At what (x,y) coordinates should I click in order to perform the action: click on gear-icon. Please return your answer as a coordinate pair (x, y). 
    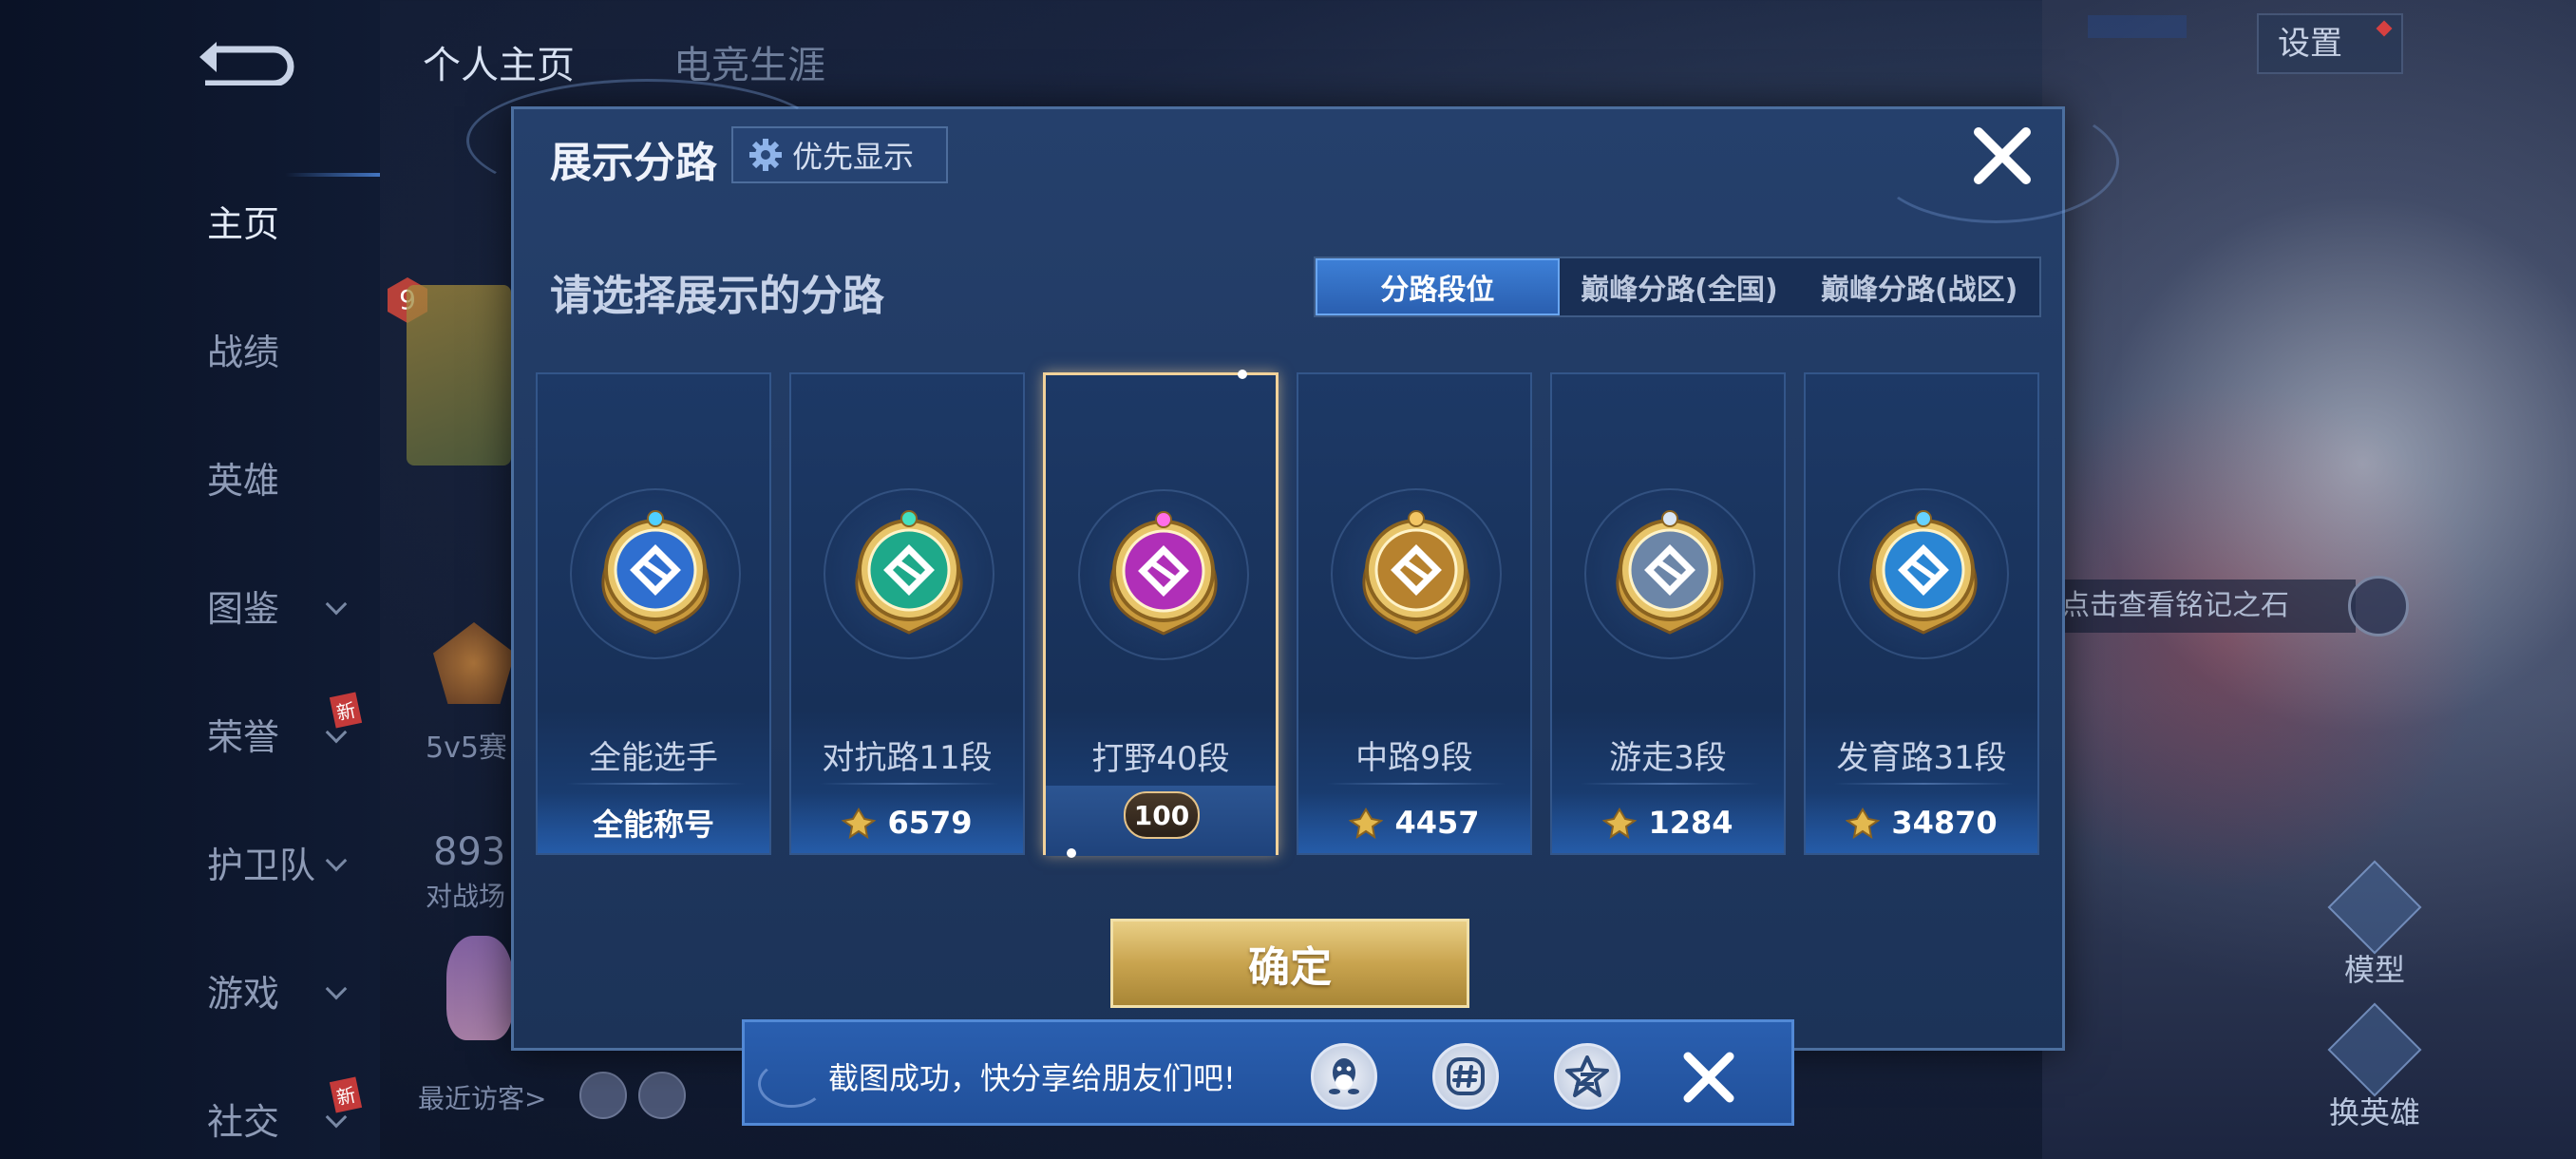
    Looking at the image, I should click on (765, 155).